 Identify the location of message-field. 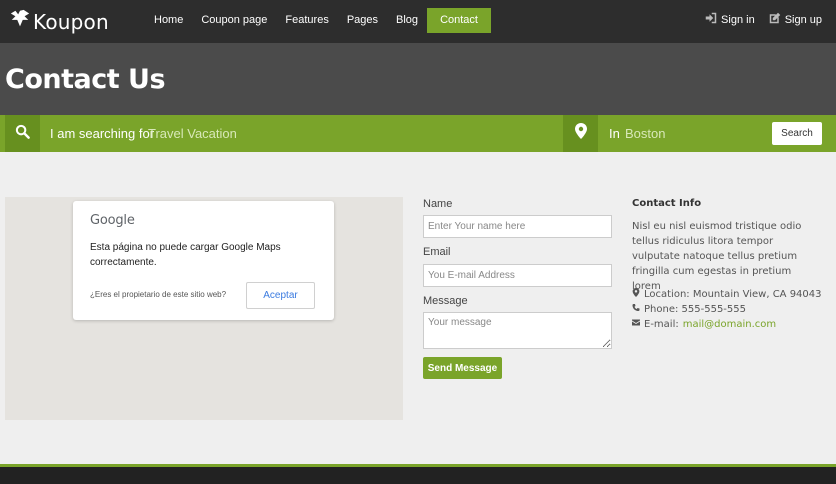
(517, 330).